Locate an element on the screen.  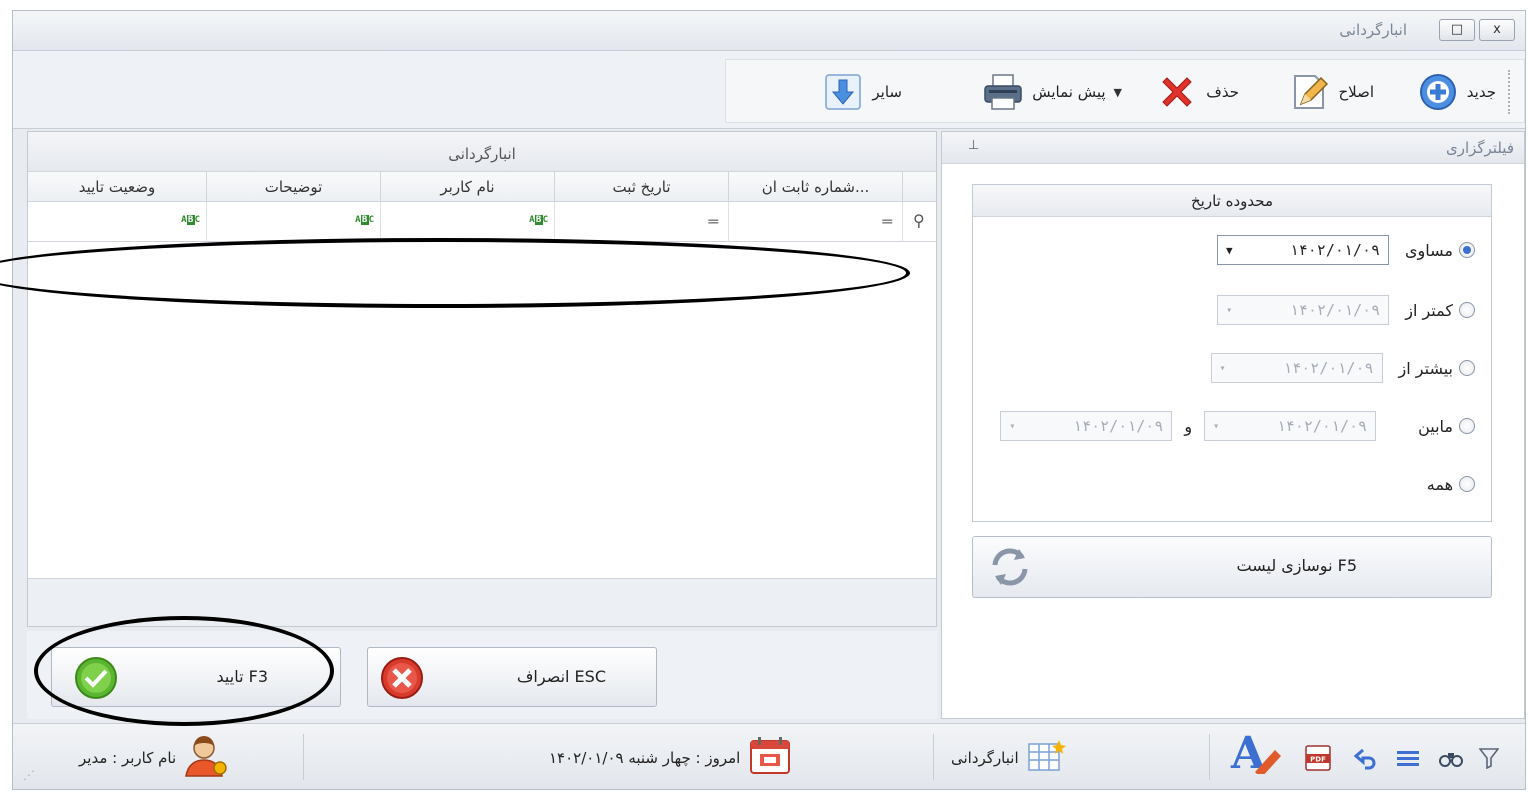
refresh-list-label: نوسازی لیست F5 is located at coordinates (1297, 565).